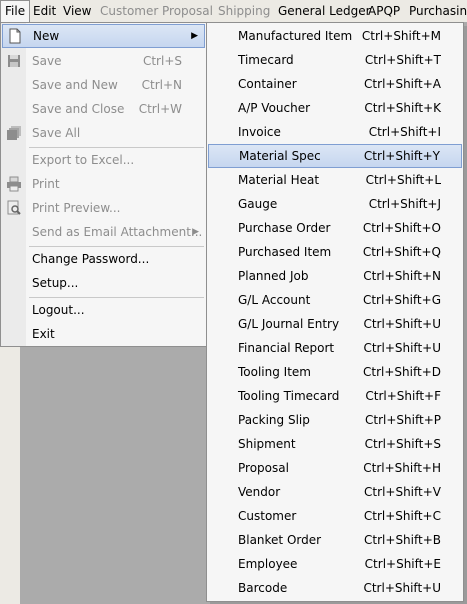 Image resolution: width=467 pixels, height=604 pixels. I want to click on submenu-item-label: Barcode, so click(263, 588).